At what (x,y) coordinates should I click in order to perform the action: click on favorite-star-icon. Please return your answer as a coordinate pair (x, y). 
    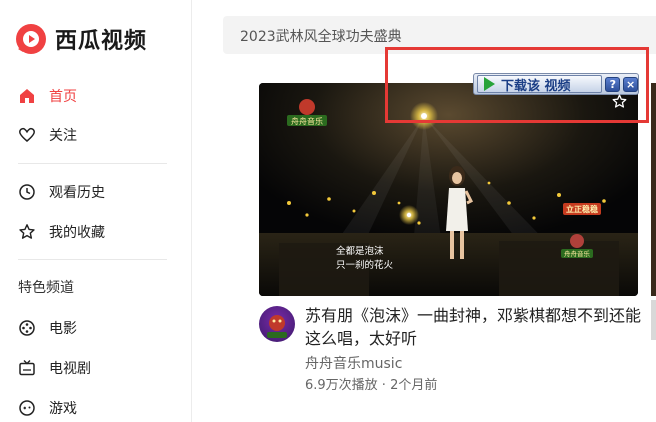
    Looking at the image, I should click on (619, 101).